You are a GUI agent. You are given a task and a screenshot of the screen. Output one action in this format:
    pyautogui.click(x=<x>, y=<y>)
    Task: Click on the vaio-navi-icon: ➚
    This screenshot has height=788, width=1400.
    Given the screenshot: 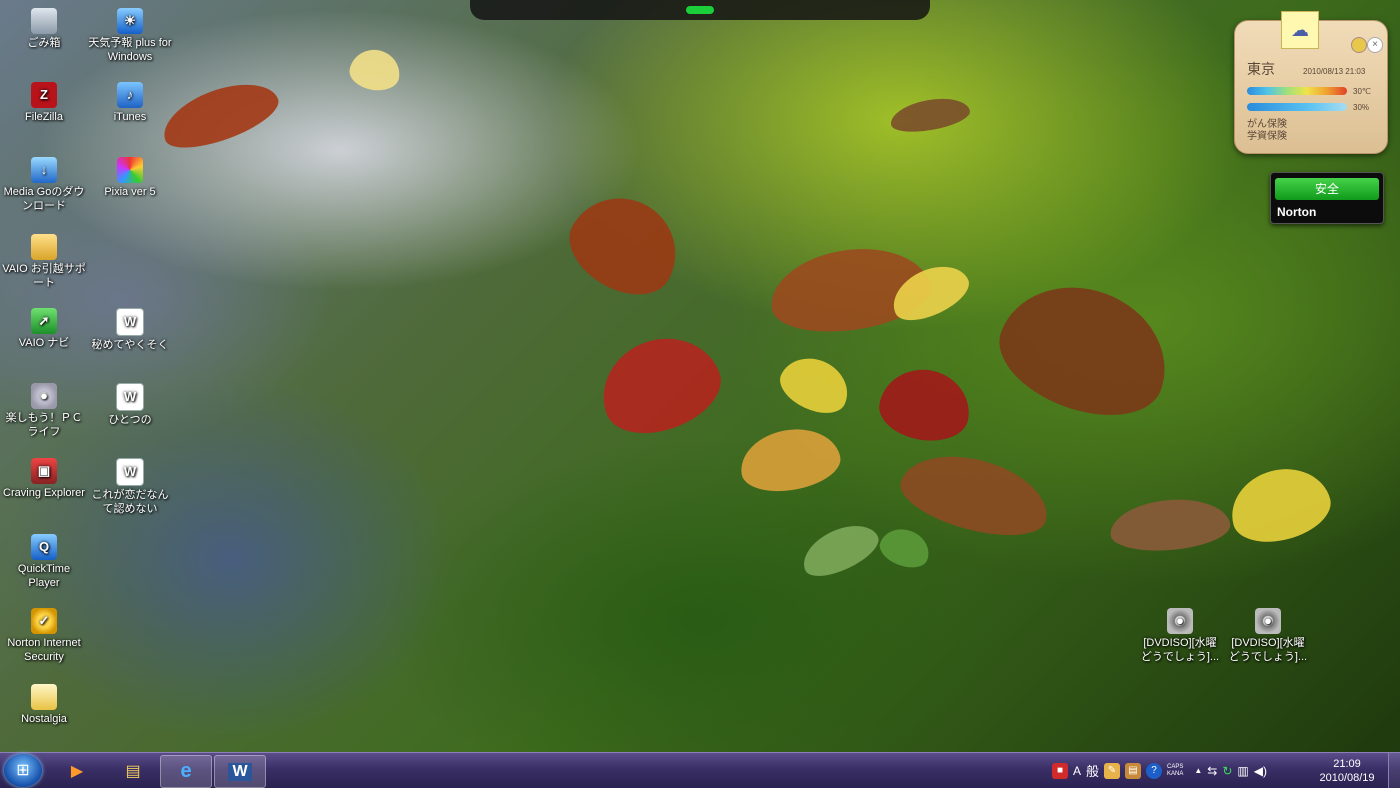 What is the action you would take?
    pyautogui.click(x=44, y=321)
    